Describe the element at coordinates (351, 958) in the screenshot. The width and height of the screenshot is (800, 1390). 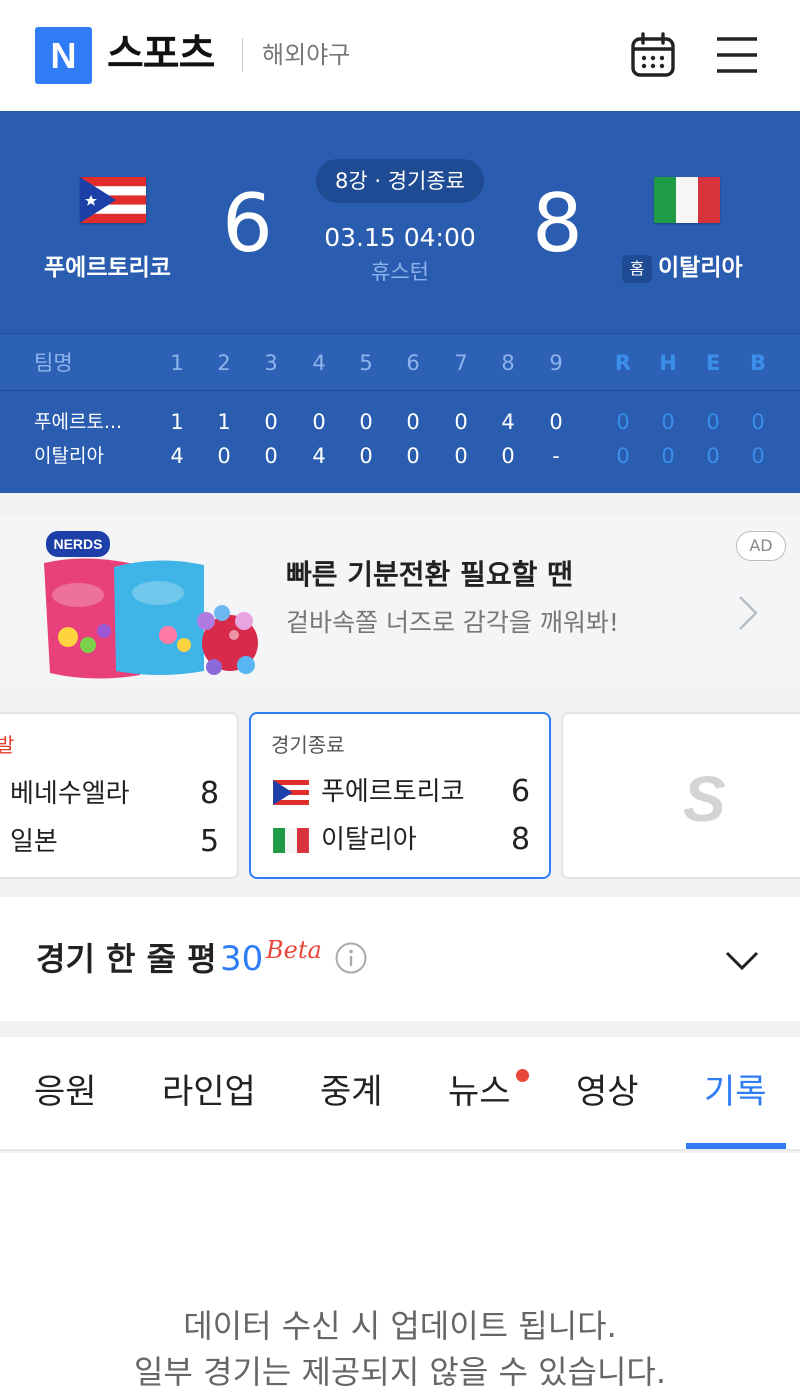
I see `info-icon` at that location.